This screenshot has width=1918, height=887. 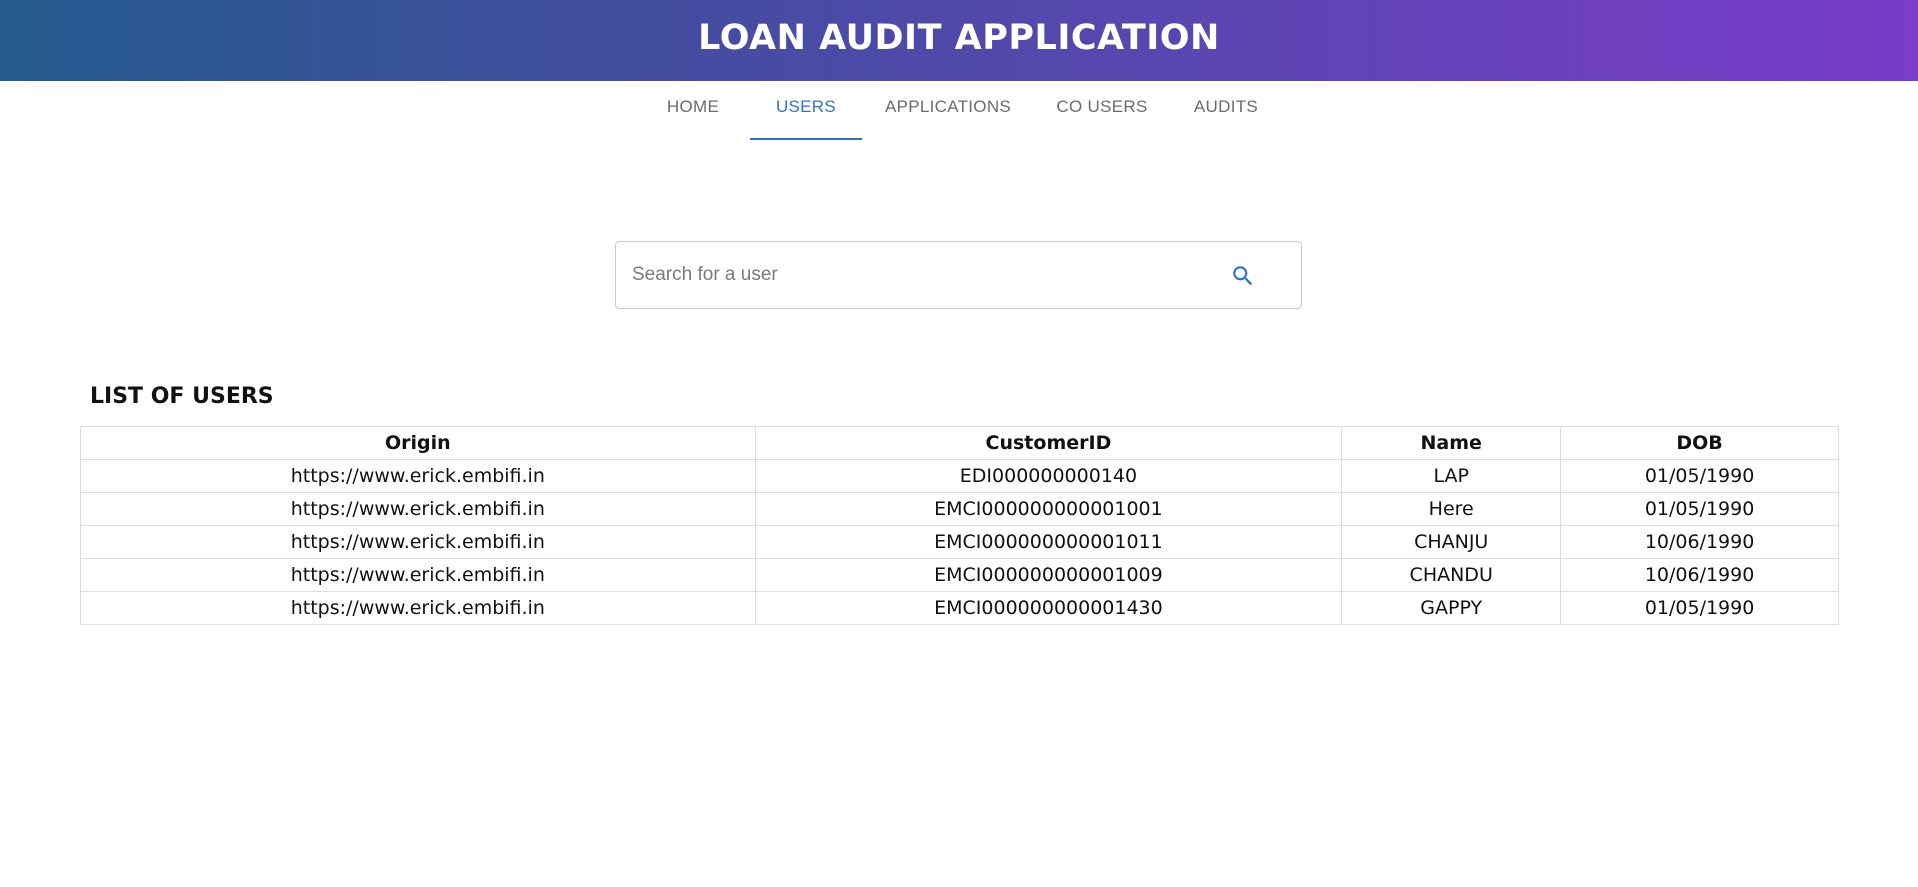 What do you see at coordinates (1102, 111) in the screenshot?
I see `tab-co-users: CO USERS` at bounding box center [1102, 111].